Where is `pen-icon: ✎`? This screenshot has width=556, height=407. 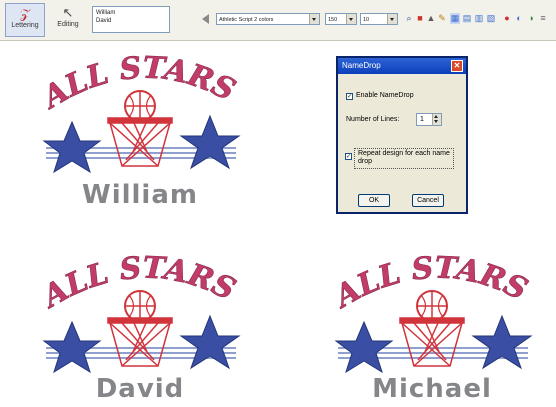 pen-icon: ✎ is located at coordinates (442, 18).